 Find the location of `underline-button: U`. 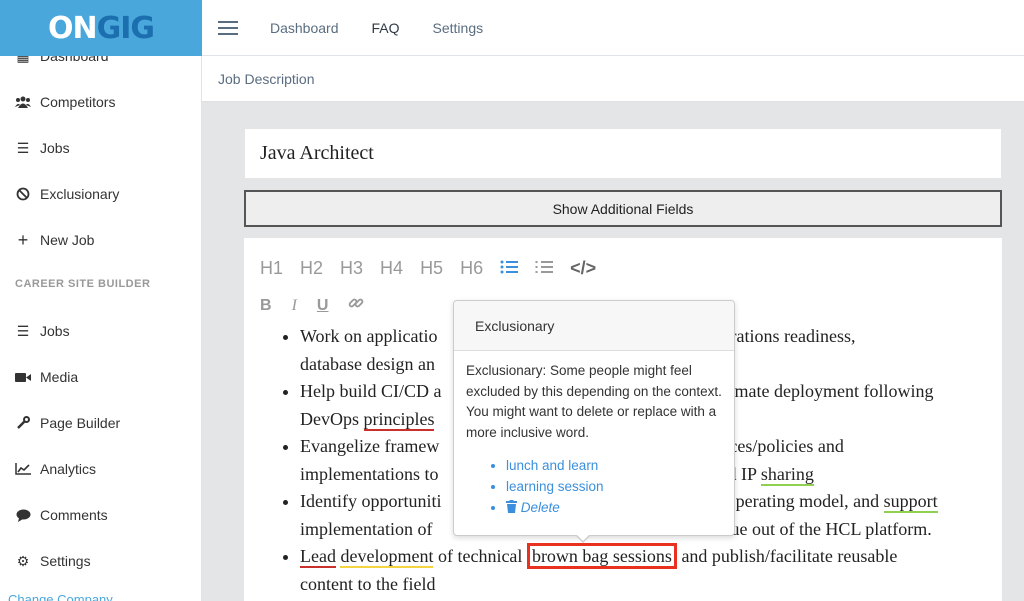

underline-button: U is located at coordinates (323, 306).